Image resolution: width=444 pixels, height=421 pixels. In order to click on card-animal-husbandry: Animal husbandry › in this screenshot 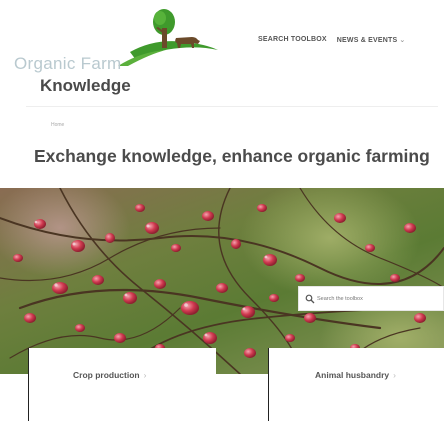, I will do `click(356, 384)`.